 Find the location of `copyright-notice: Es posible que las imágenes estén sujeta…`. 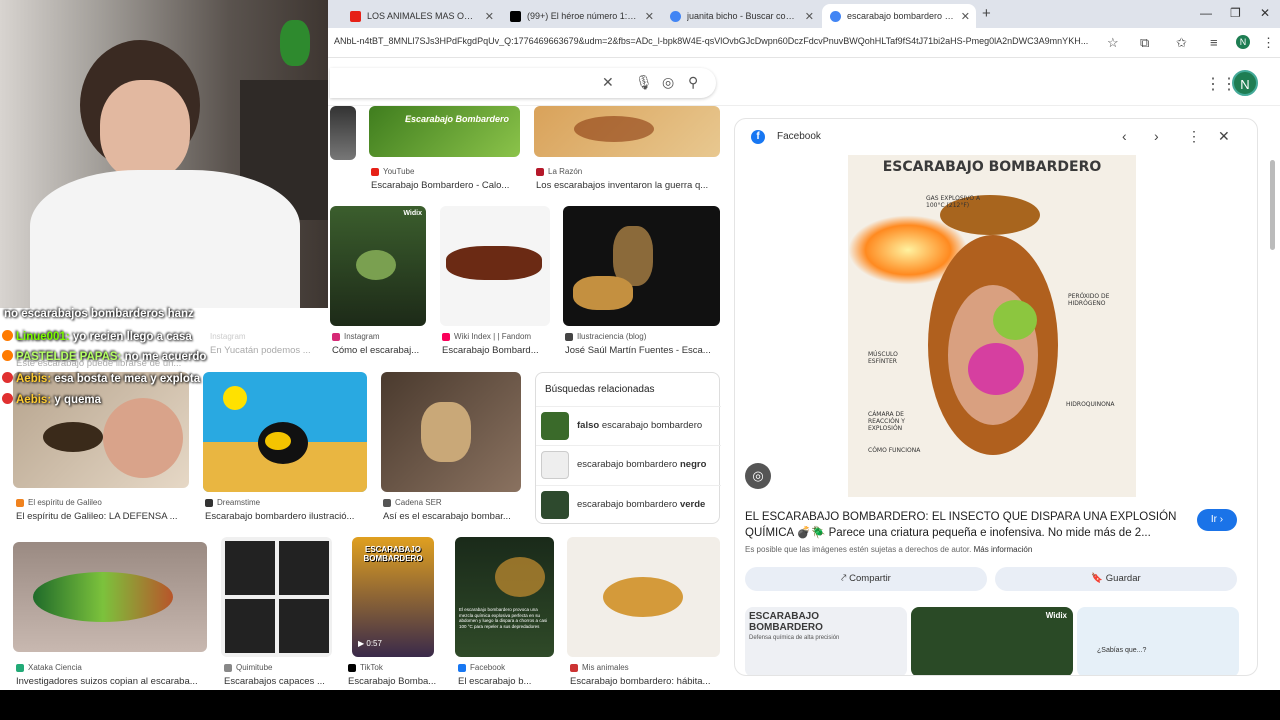

copyright-notice: Es posible que las imágenes estén sujeta… is located at coordinates (889, 549).